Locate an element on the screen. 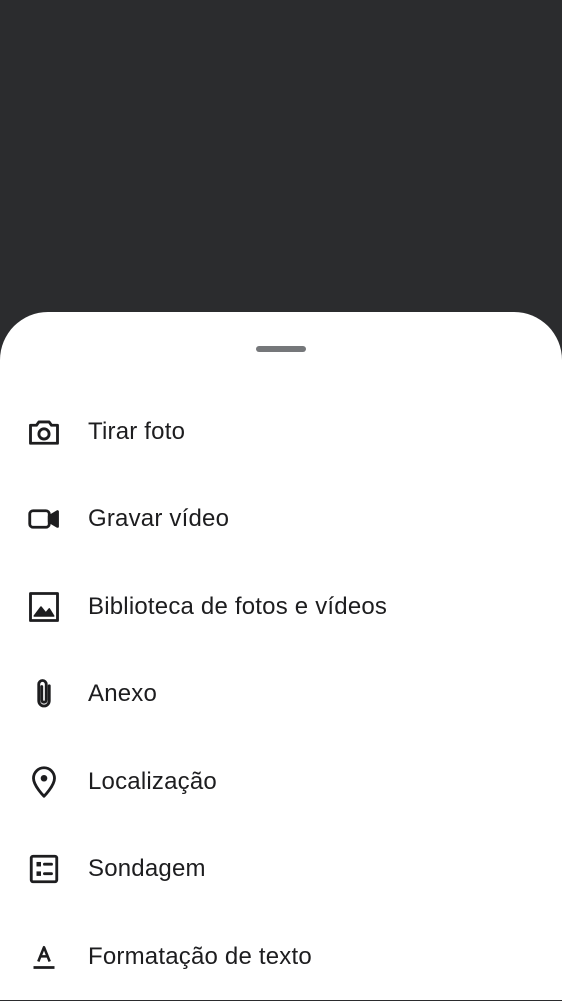 The image size is (562, 1001). menu-item-take-photo: Tirar foto is located at coordinates (281, 432).